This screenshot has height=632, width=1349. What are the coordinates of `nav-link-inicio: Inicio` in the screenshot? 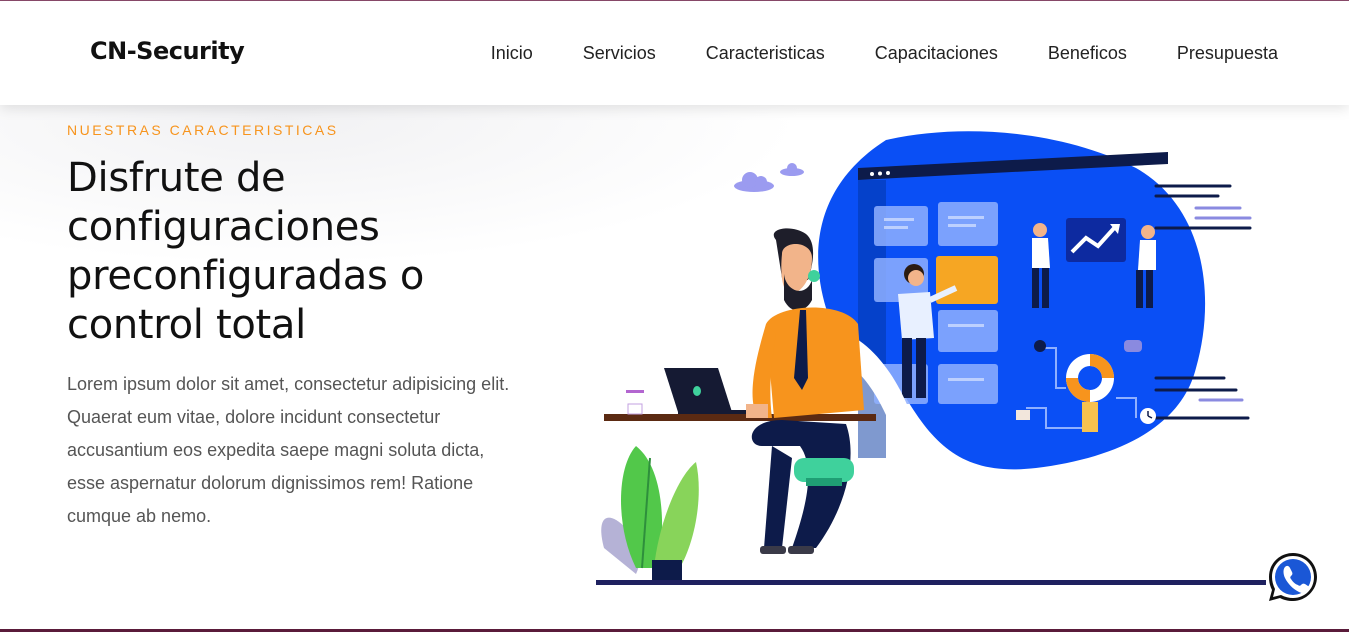 It's located at (512, 53).